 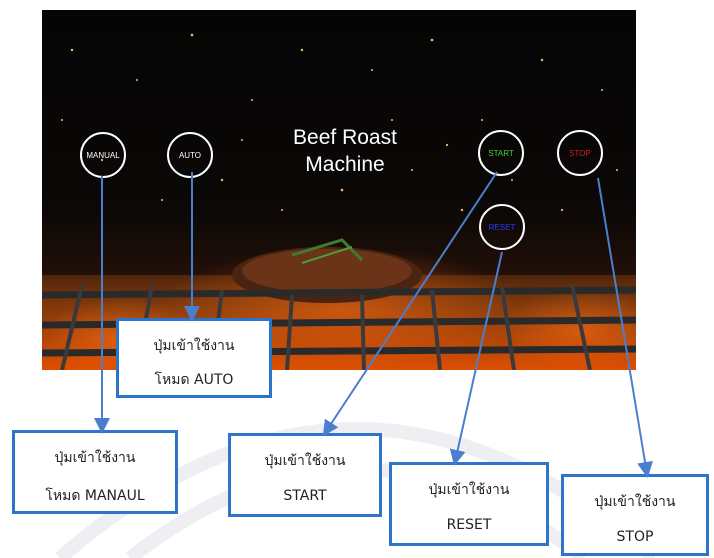 I want to click on start-button-label: START, so click(x=501, y=153).